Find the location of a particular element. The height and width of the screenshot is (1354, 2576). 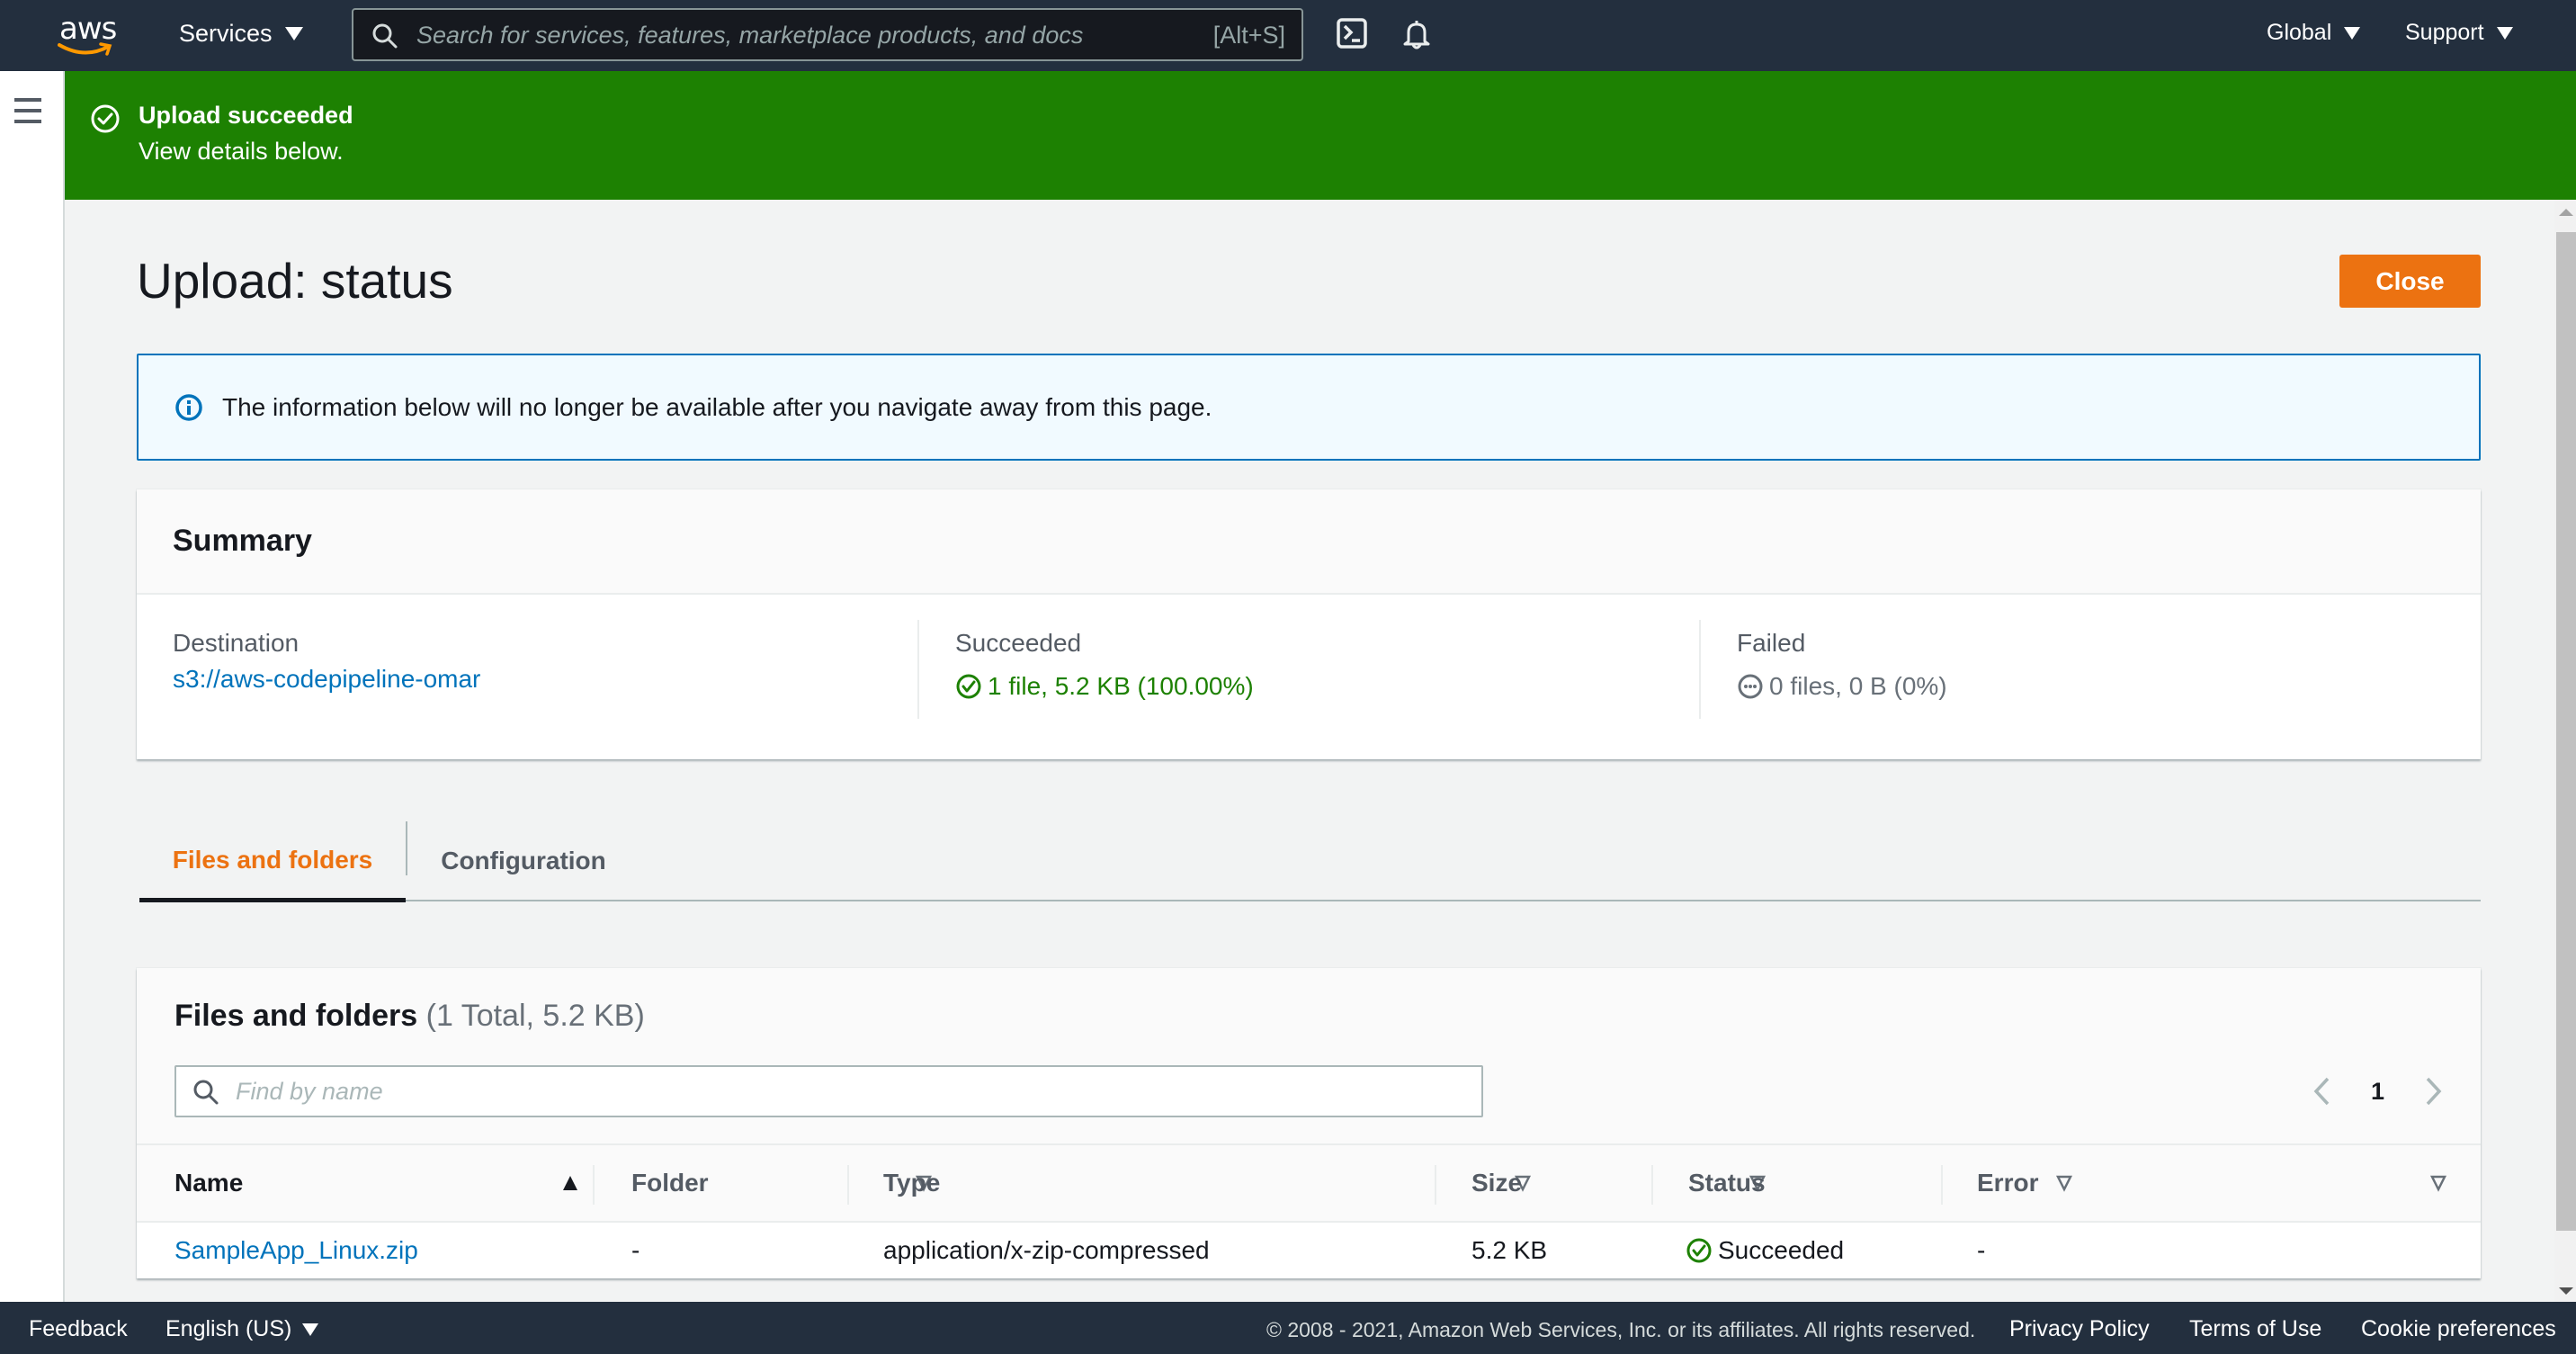

file-name-link: SampleApp_Linux.zip is located at coordinates (296, 1250).